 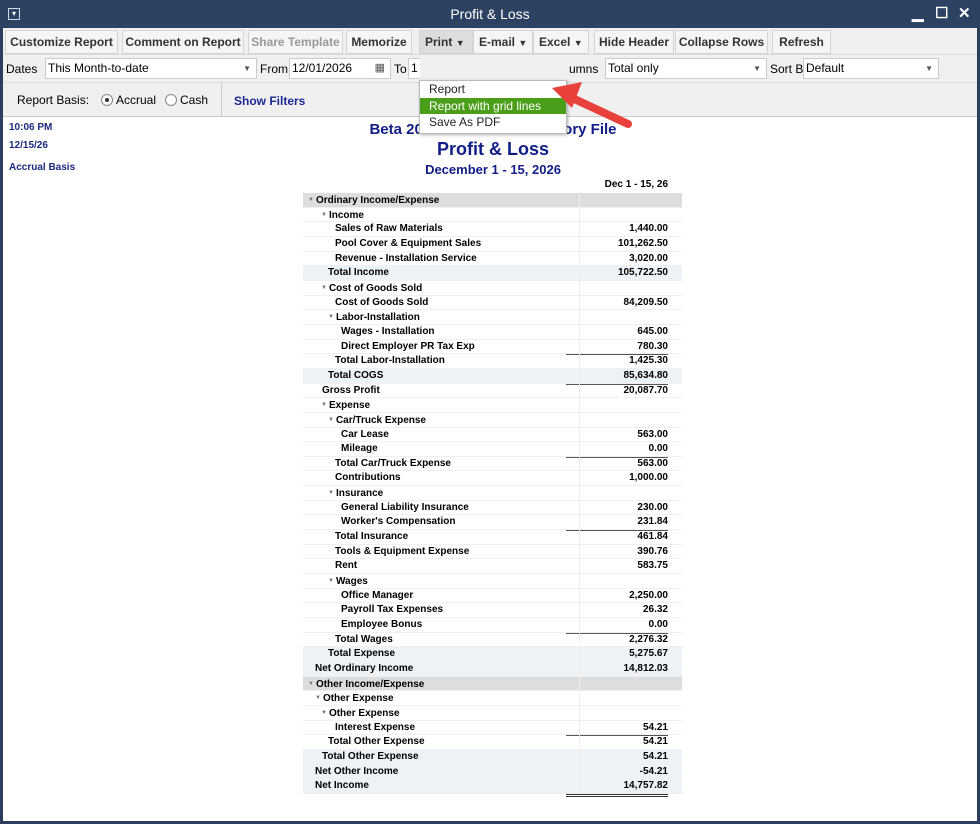 What do you see at coordinates (617, 596) in the screenshot?
I see `row-value: 2,250.00` at bounding box center [617, 596].